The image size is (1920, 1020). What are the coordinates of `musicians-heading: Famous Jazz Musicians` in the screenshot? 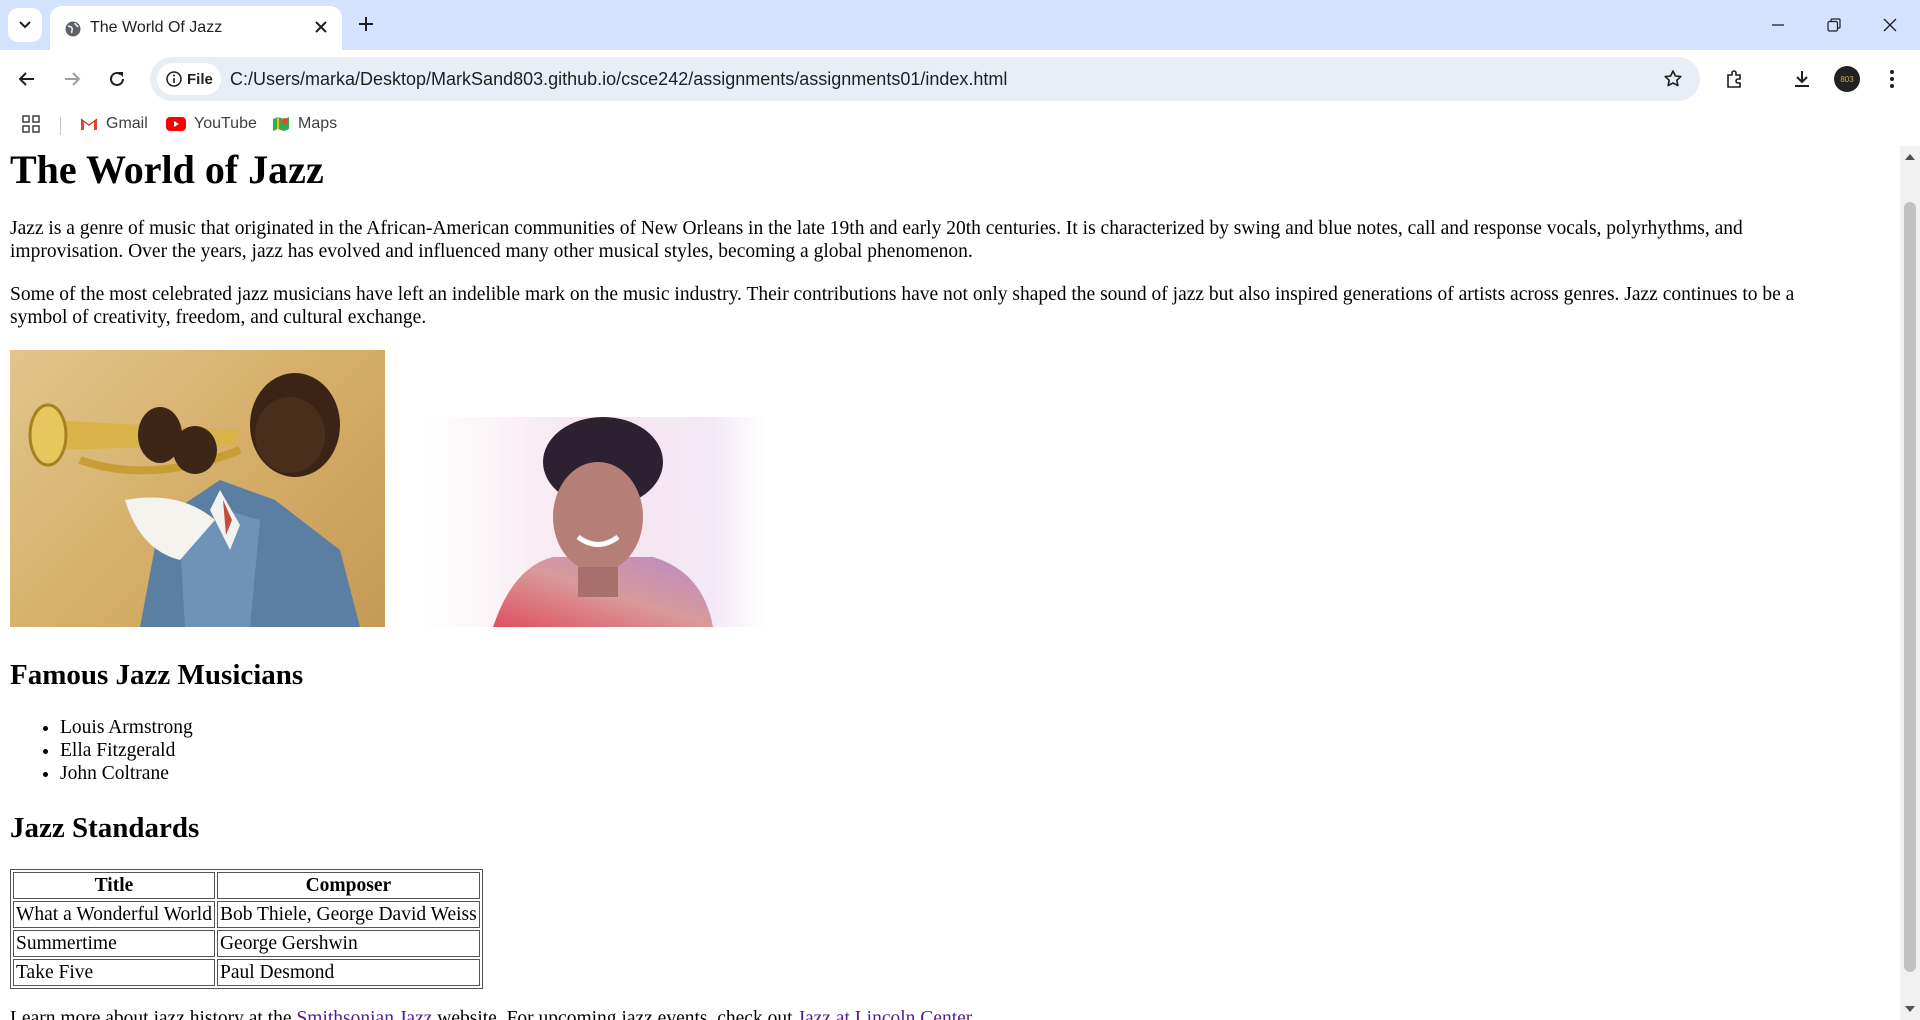 It's located at (157, 675).